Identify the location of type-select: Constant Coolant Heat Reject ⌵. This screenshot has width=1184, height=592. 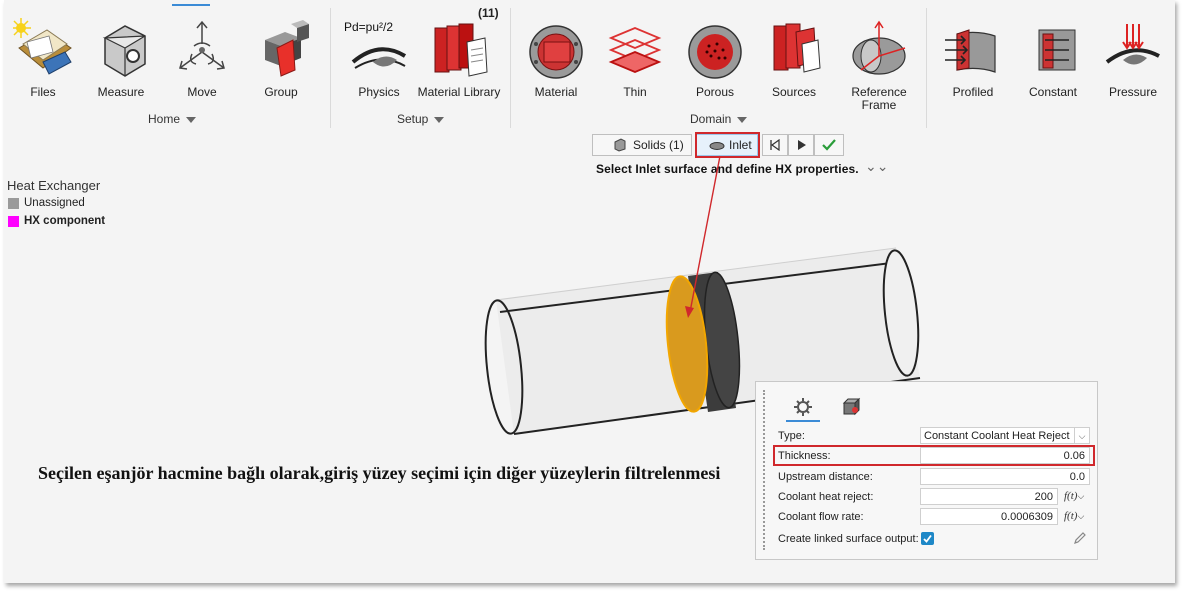
(1005, 435).